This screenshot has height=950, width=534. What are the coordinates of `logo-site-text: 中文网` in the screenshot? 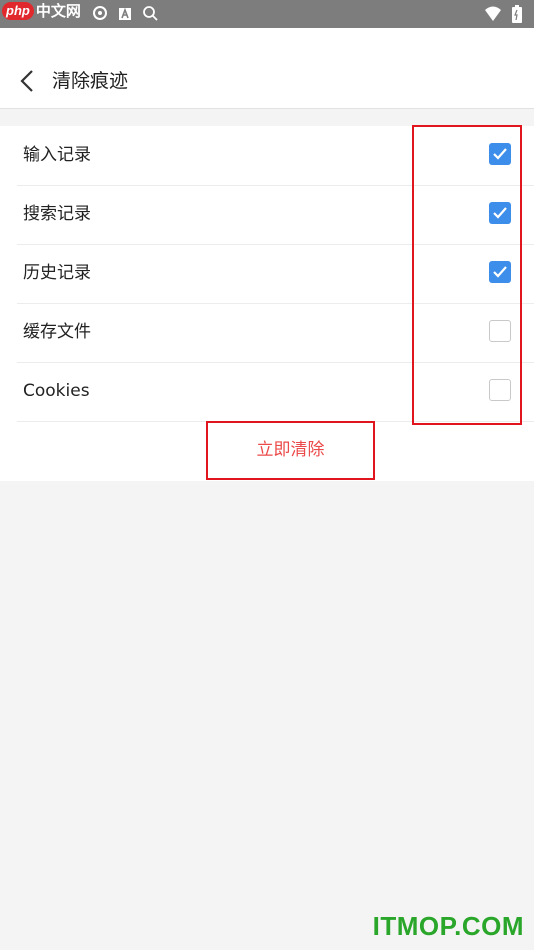 It's located at (58, 11).